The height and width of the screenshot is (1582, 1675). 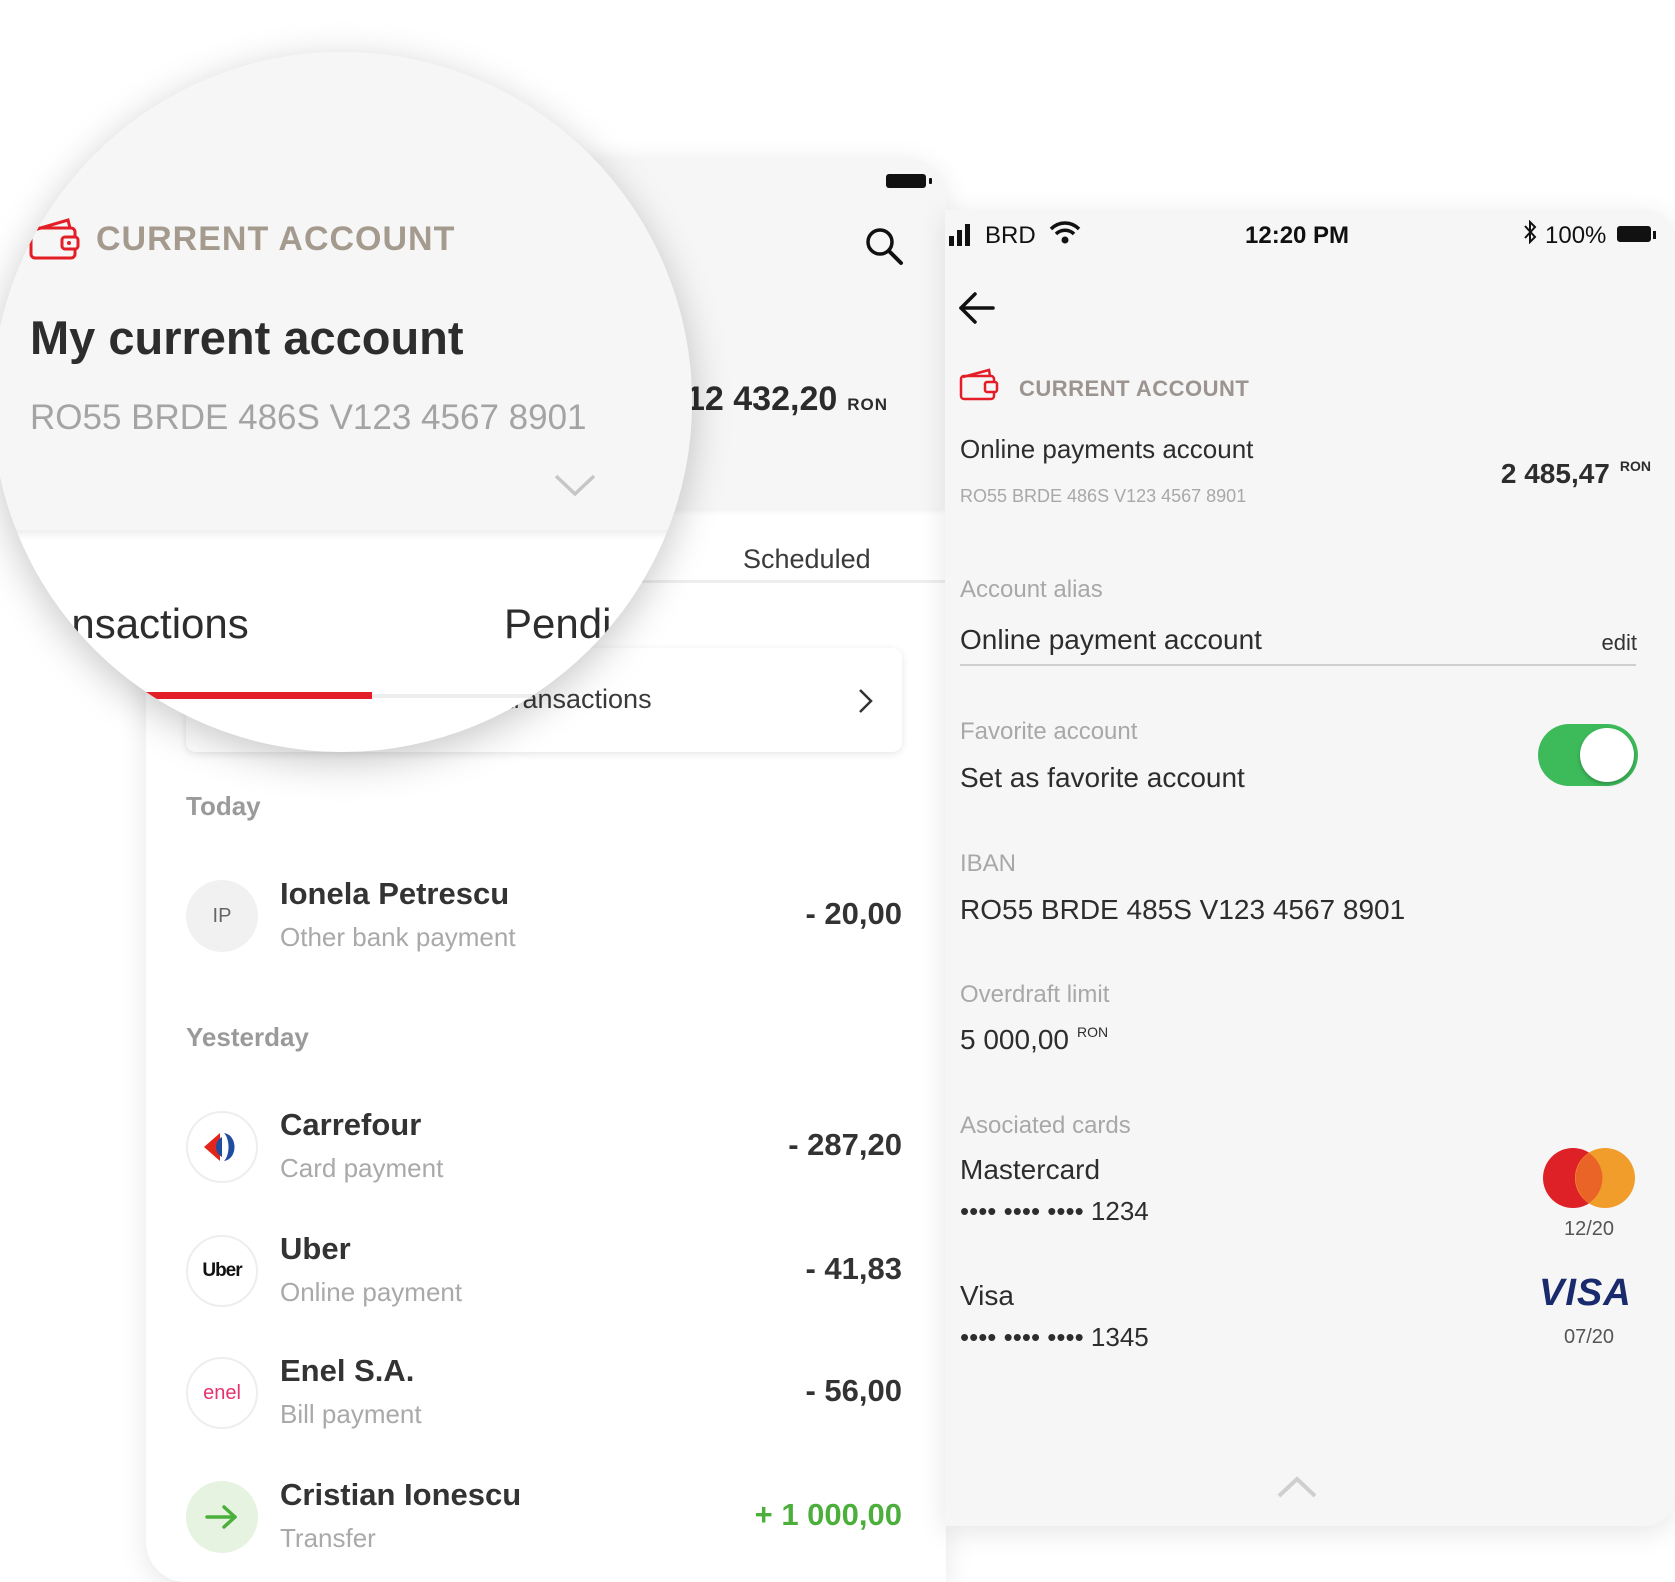 I want to click on chevron-up-icon, so click(x=1297, y=1487).